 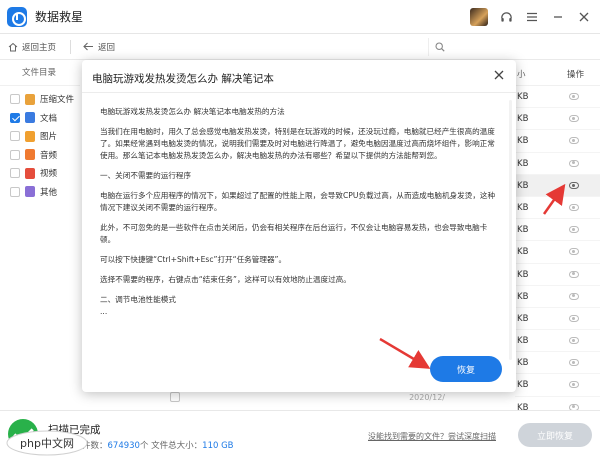 I want to click on size-label: 个 文件总大小：, so click(x=171, y=446).